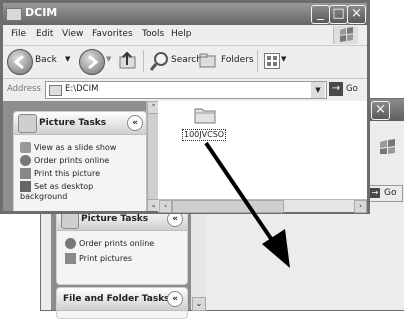 This screenshot has width=404, height=319. I want to click on arrow-icon, so click(247, 204).